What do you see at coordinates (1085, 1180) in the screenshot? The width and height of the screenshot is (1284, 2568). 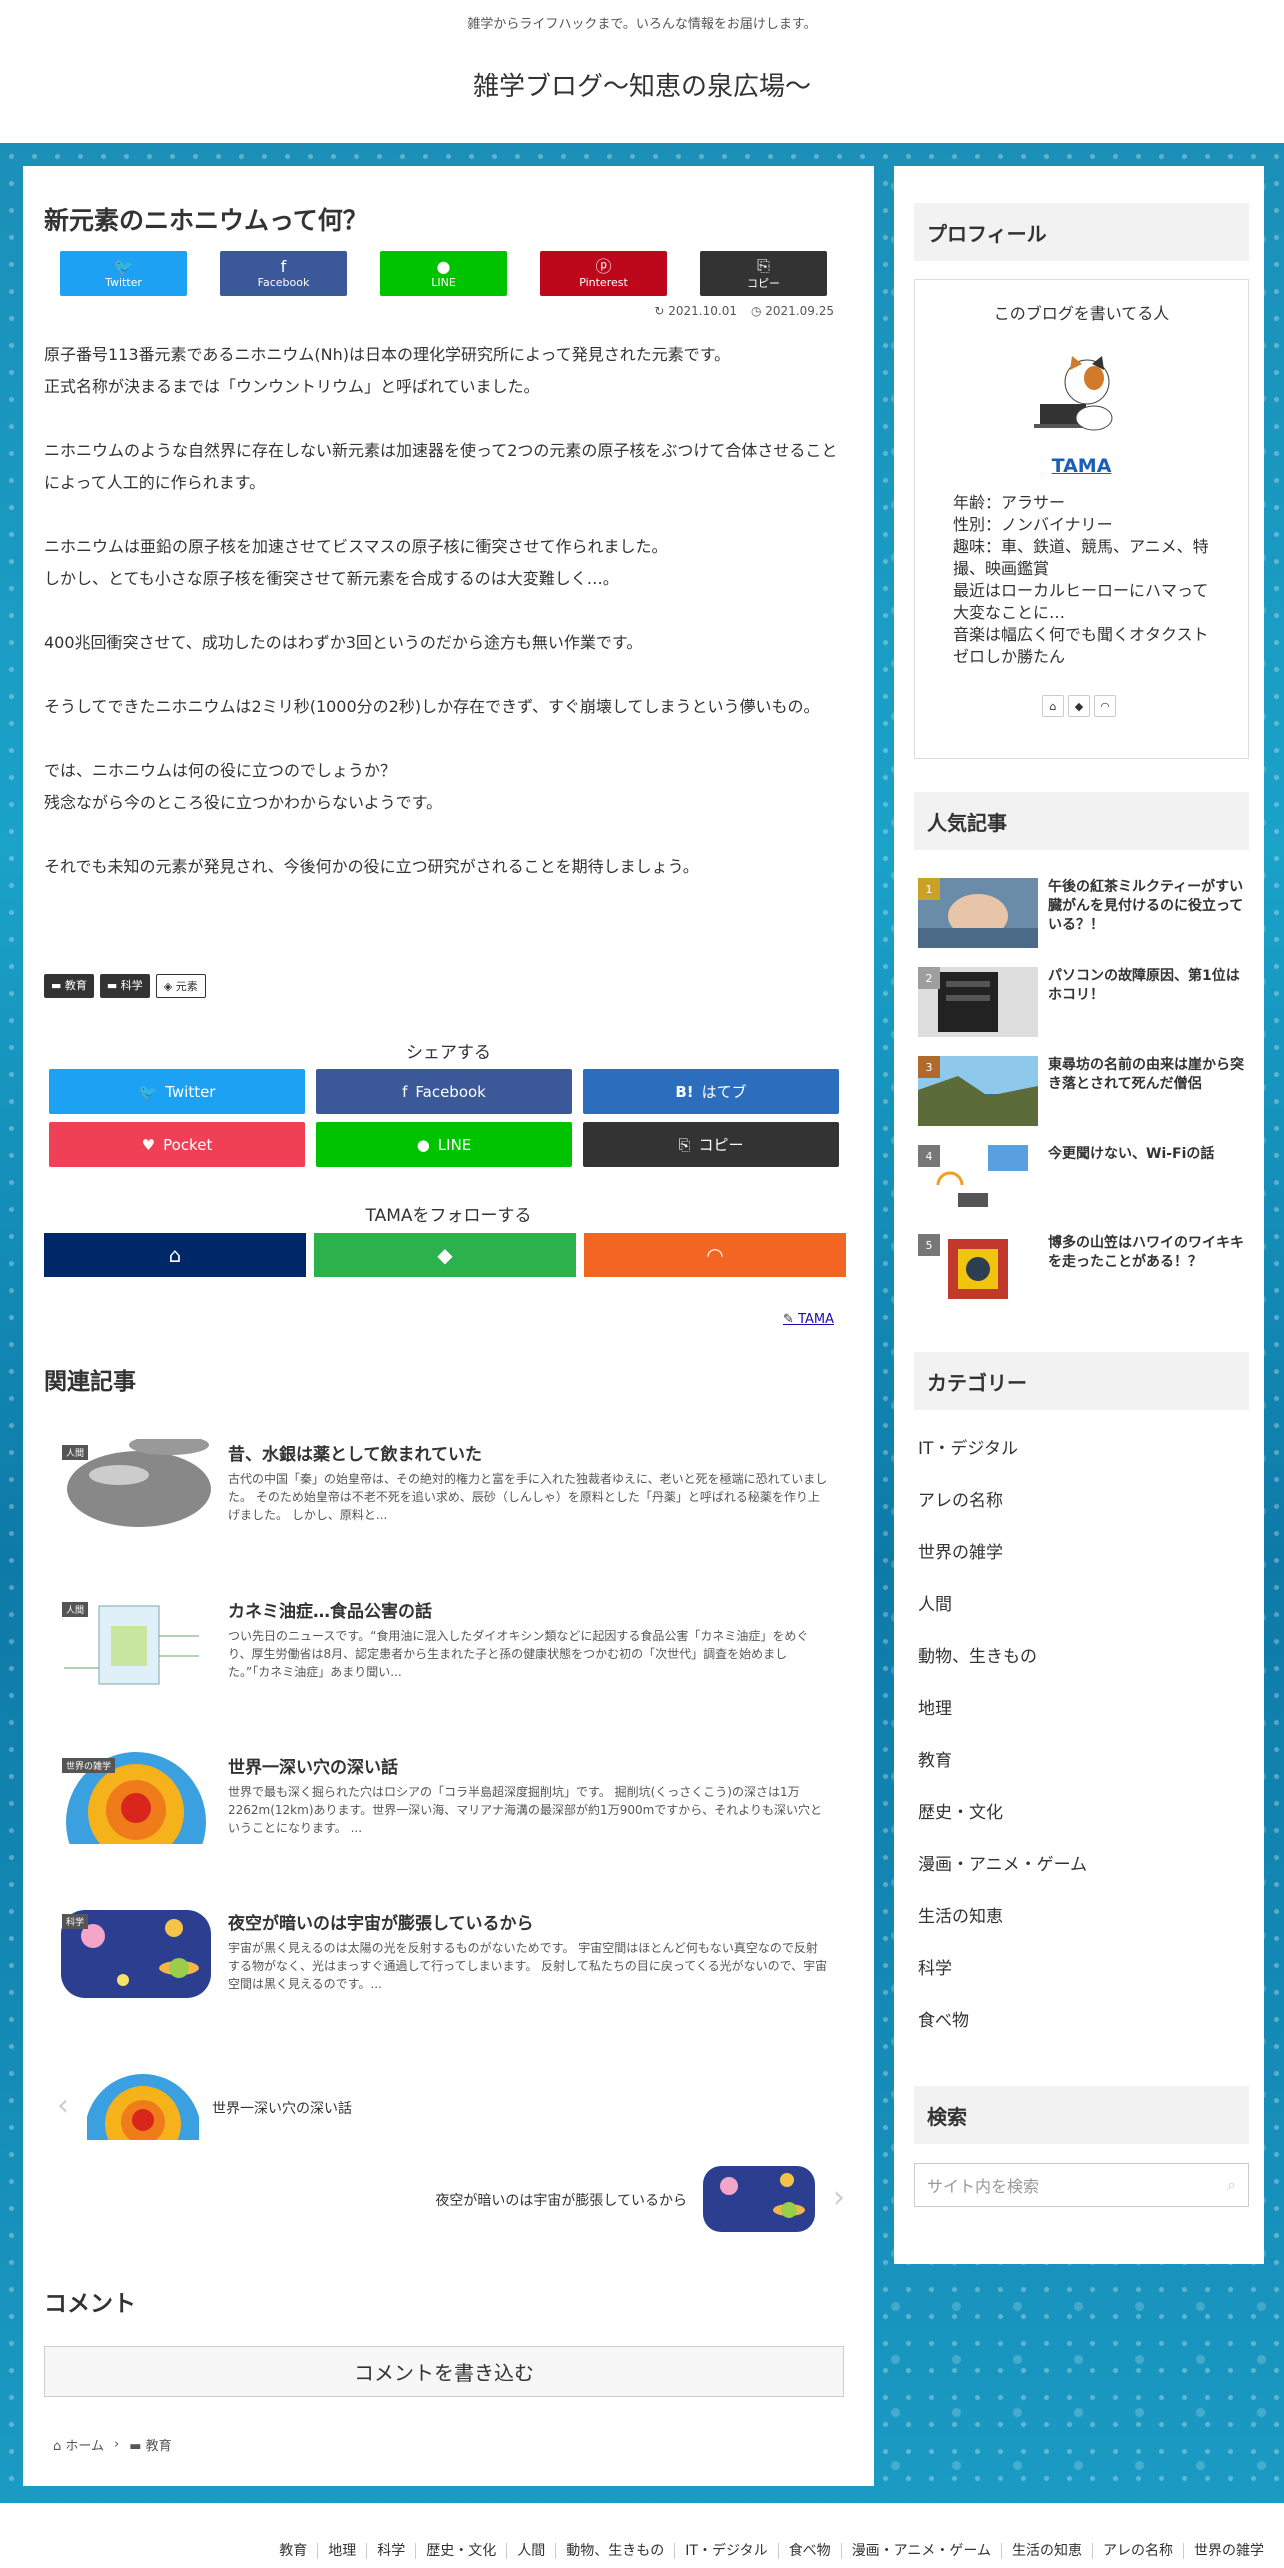 I see `popular-item: 4 今更聞けない、Wi-Fiの話` at bounding box center [1085, 1180].